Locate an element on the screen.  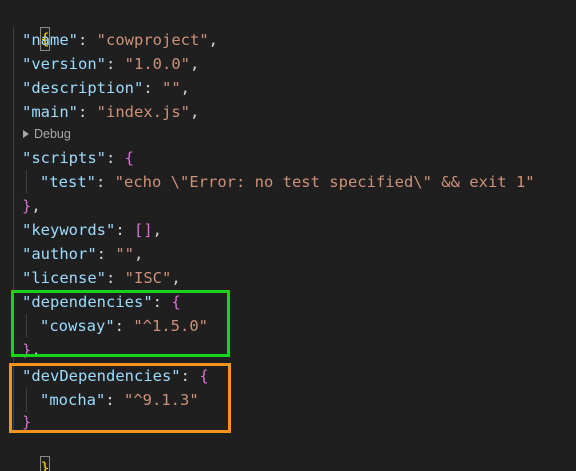
indent-guide-scripts is located at coordinates (26, 182).